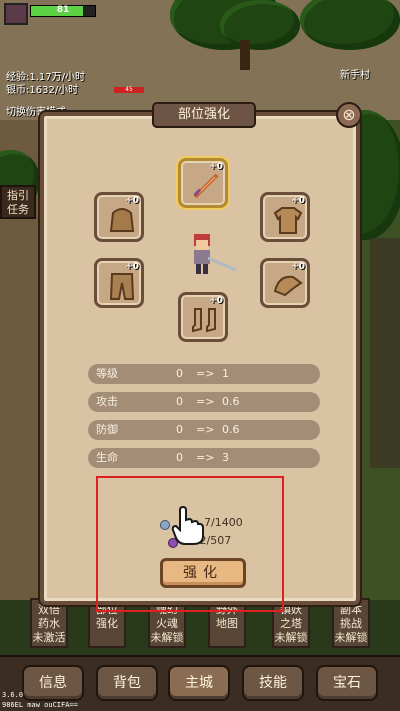 This screenshot has height=711, width=400. I want to click on stat-to: 3, so click(225, 457).